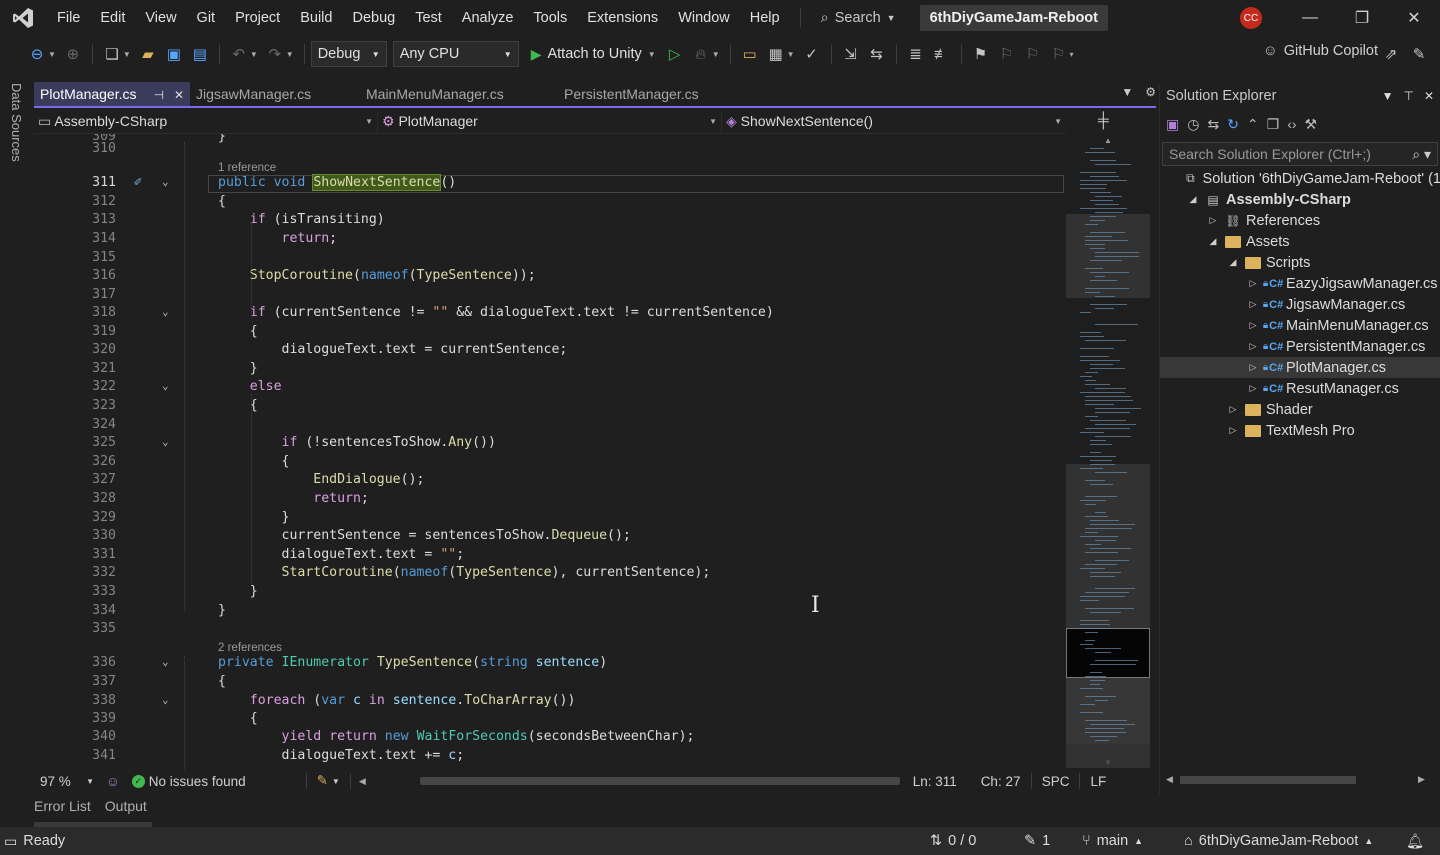 The width and height of the screenshot is (1440, 855). Describe the element at coordinates (1421, 779) in the screenshot. I see `scroll-right-icon: ▶` at that location.